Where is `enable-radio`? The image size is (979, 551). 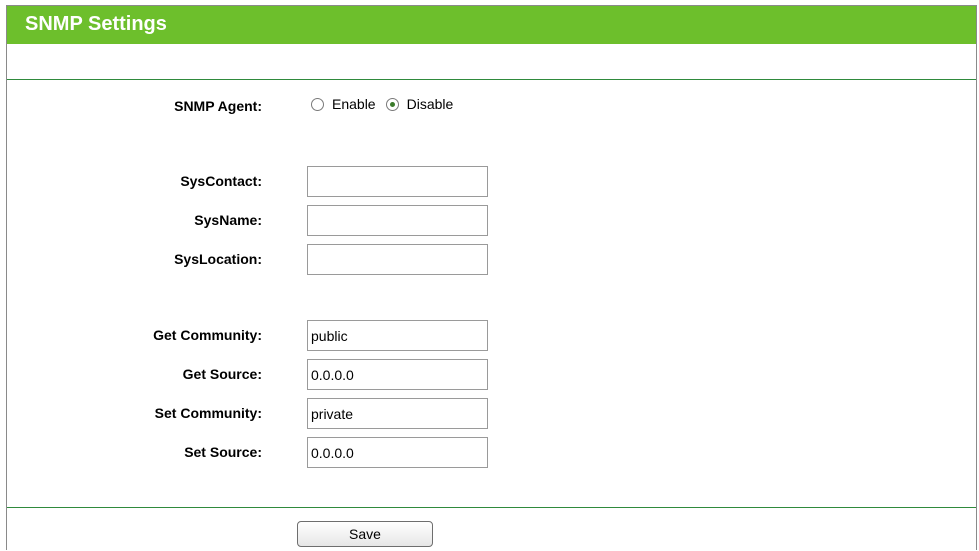
enable-radio is located at coordinates (317, 104).